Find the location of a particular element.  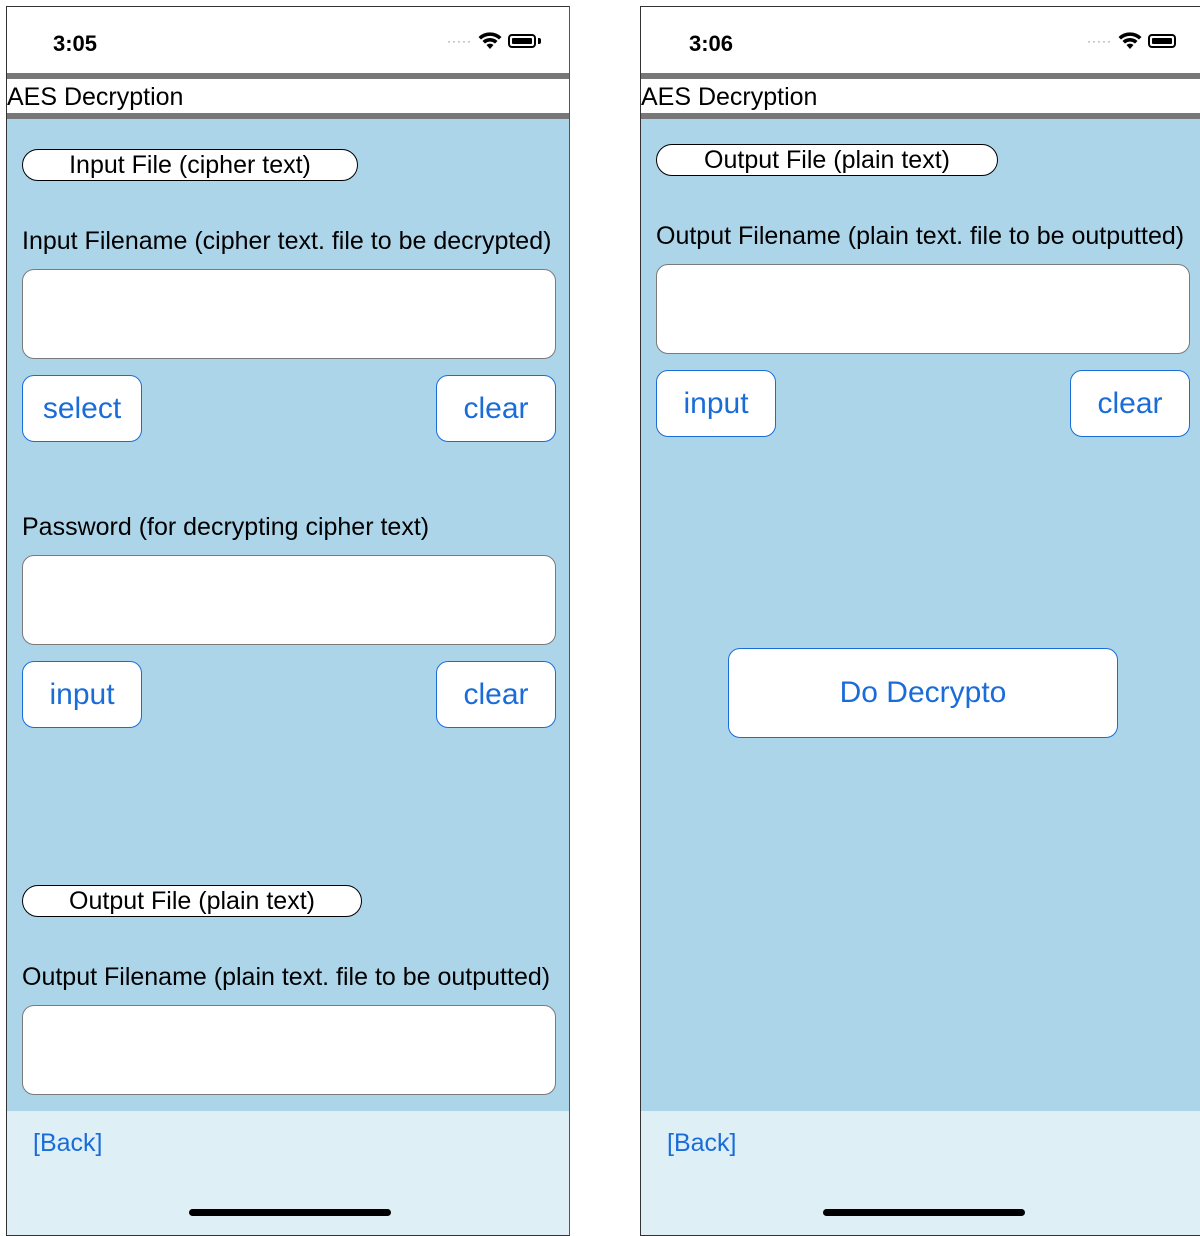

status-time: 3:06 is located at coordinates (711, 43).